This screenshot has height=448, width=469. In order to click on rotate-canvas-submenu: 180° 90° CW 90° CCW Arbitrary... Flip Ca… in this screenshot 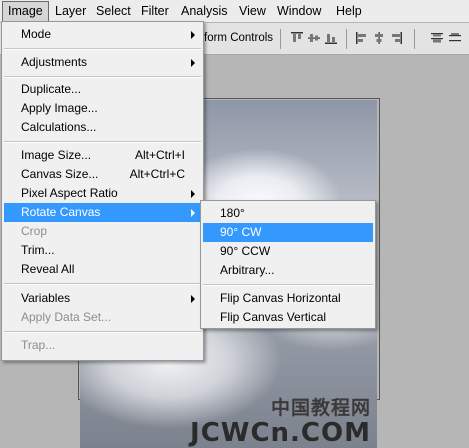, I will do `click(288, 264)`.